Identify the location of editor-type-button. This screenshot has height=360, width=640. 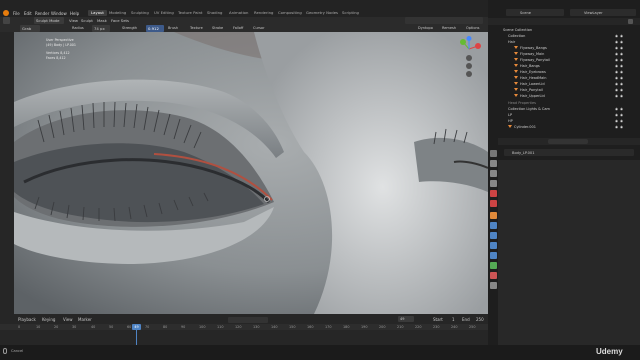
(6, 20).